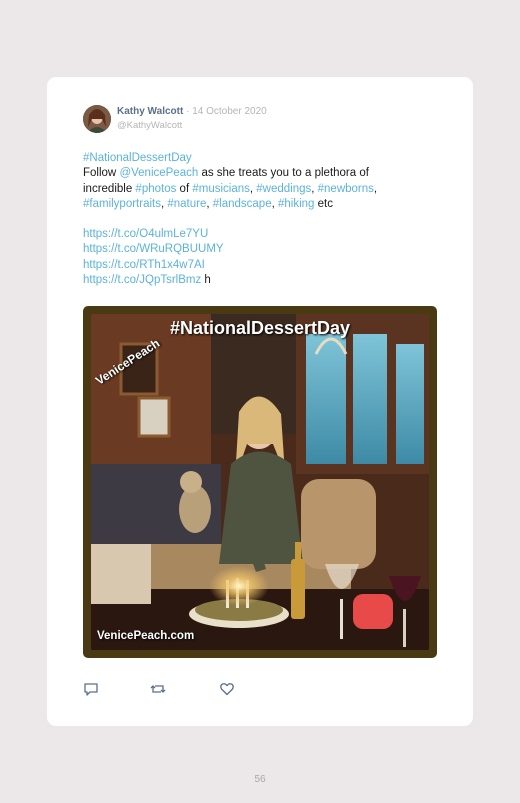 The height and width of the screenshot is (803, 520). I want to click on url-link: https://t.co/O4ulmLe7YU, so click(145, 234).